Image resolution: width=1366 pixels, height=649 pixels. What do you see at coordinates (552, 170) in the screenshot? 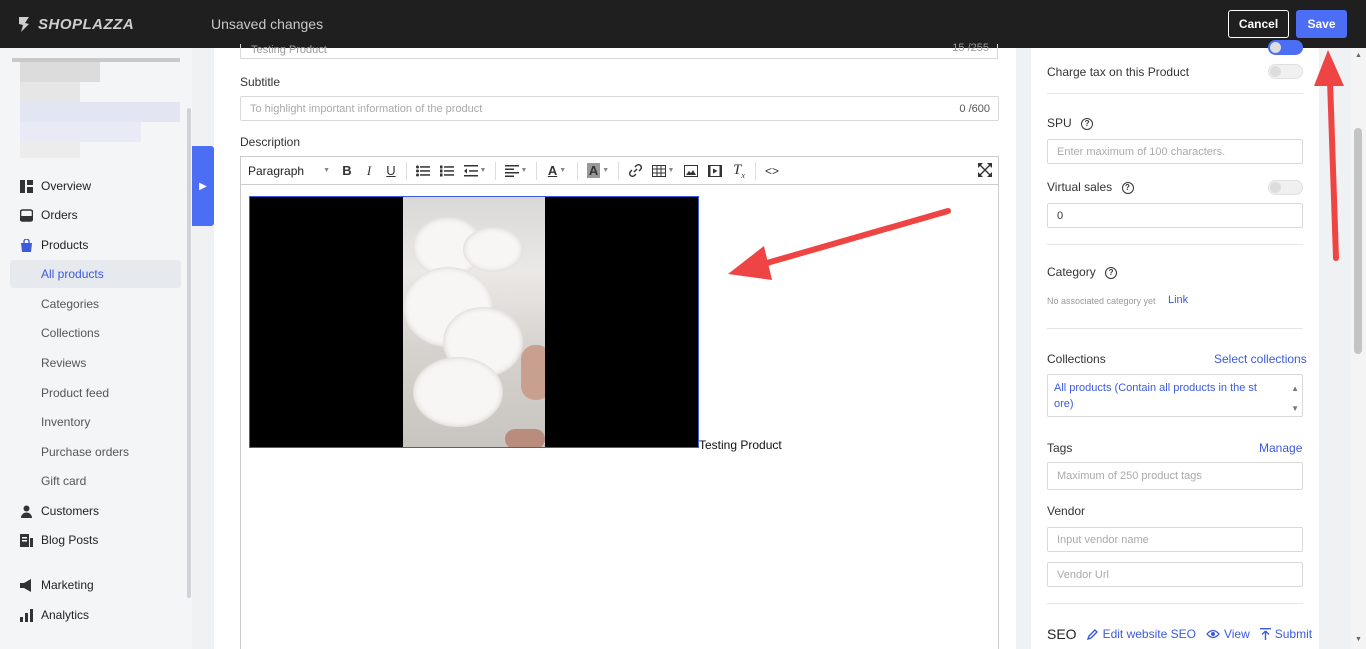
I see `text-color-icon: A` at bounding box center [552, 170].